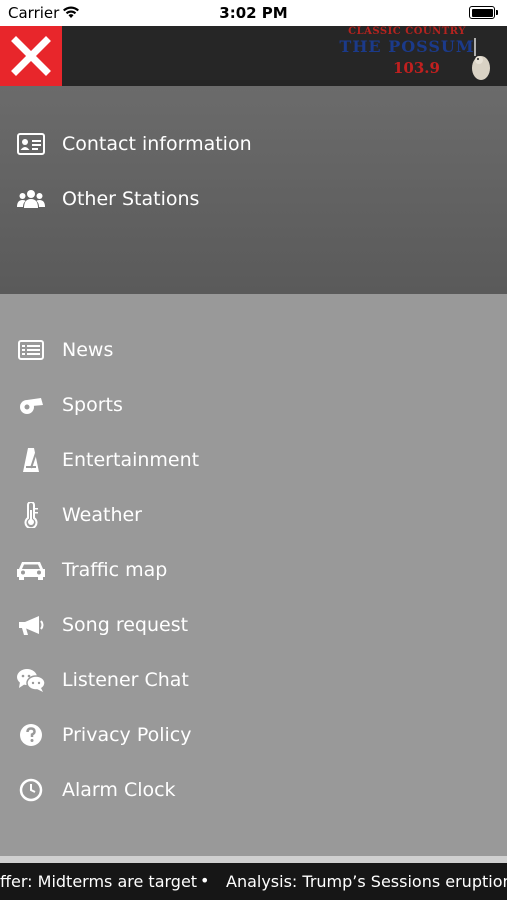 Image resolution: width=507 pixels, height=900 pixels. Describe the element at coordinates (366, 881) in the screenshot. I see `ticker-item: Analysis: Trump’s Sessions eruption` at that location.